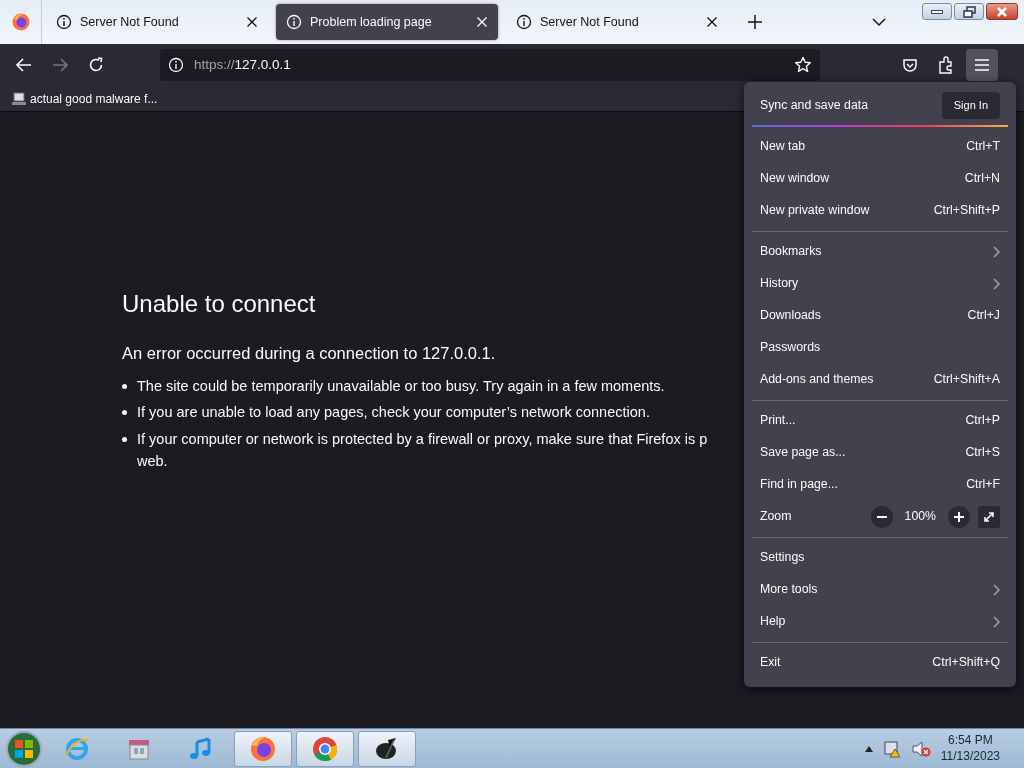 Image resolution: width=1024 pixels, height=768 pixels. I want to click on address-bar: https://127.0.0.1, so click(490, 65).